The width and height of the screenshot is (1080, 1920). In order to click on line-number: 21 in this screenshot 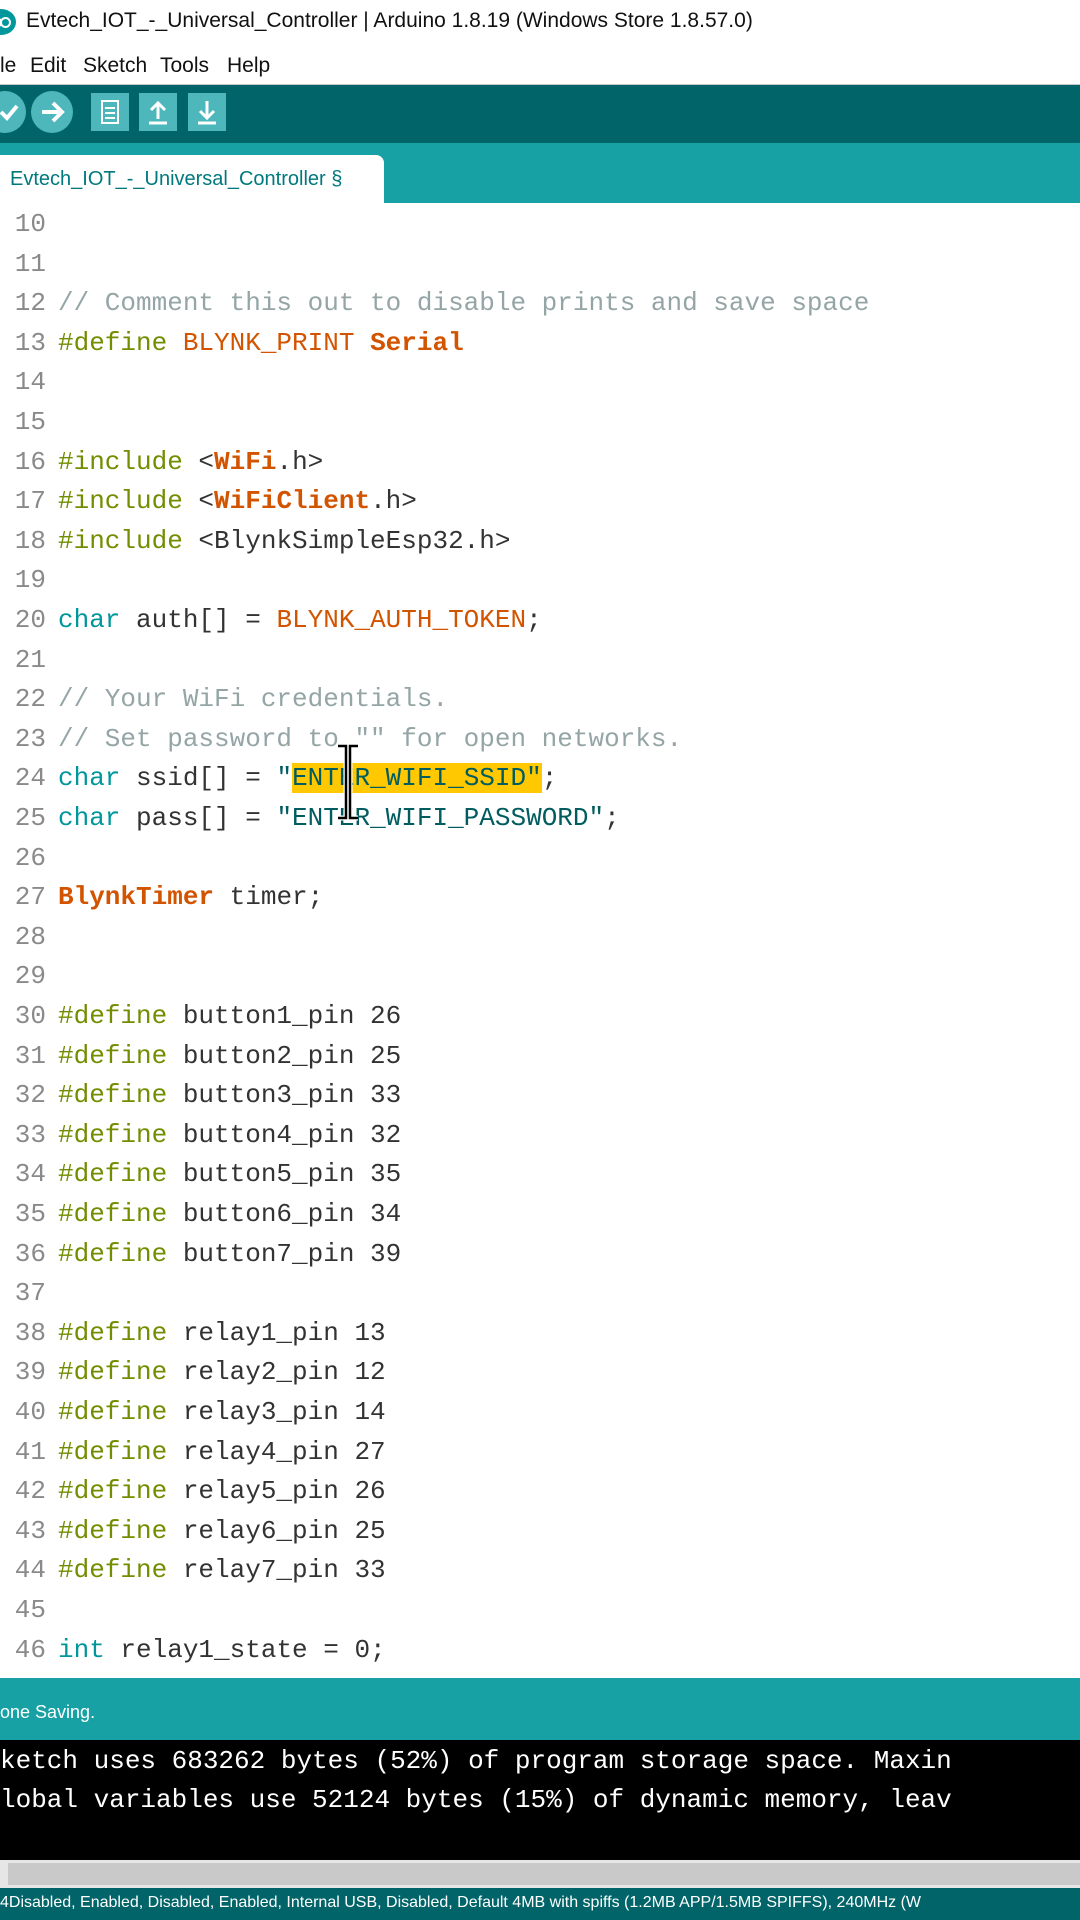, I will do `click(30, 659)`.